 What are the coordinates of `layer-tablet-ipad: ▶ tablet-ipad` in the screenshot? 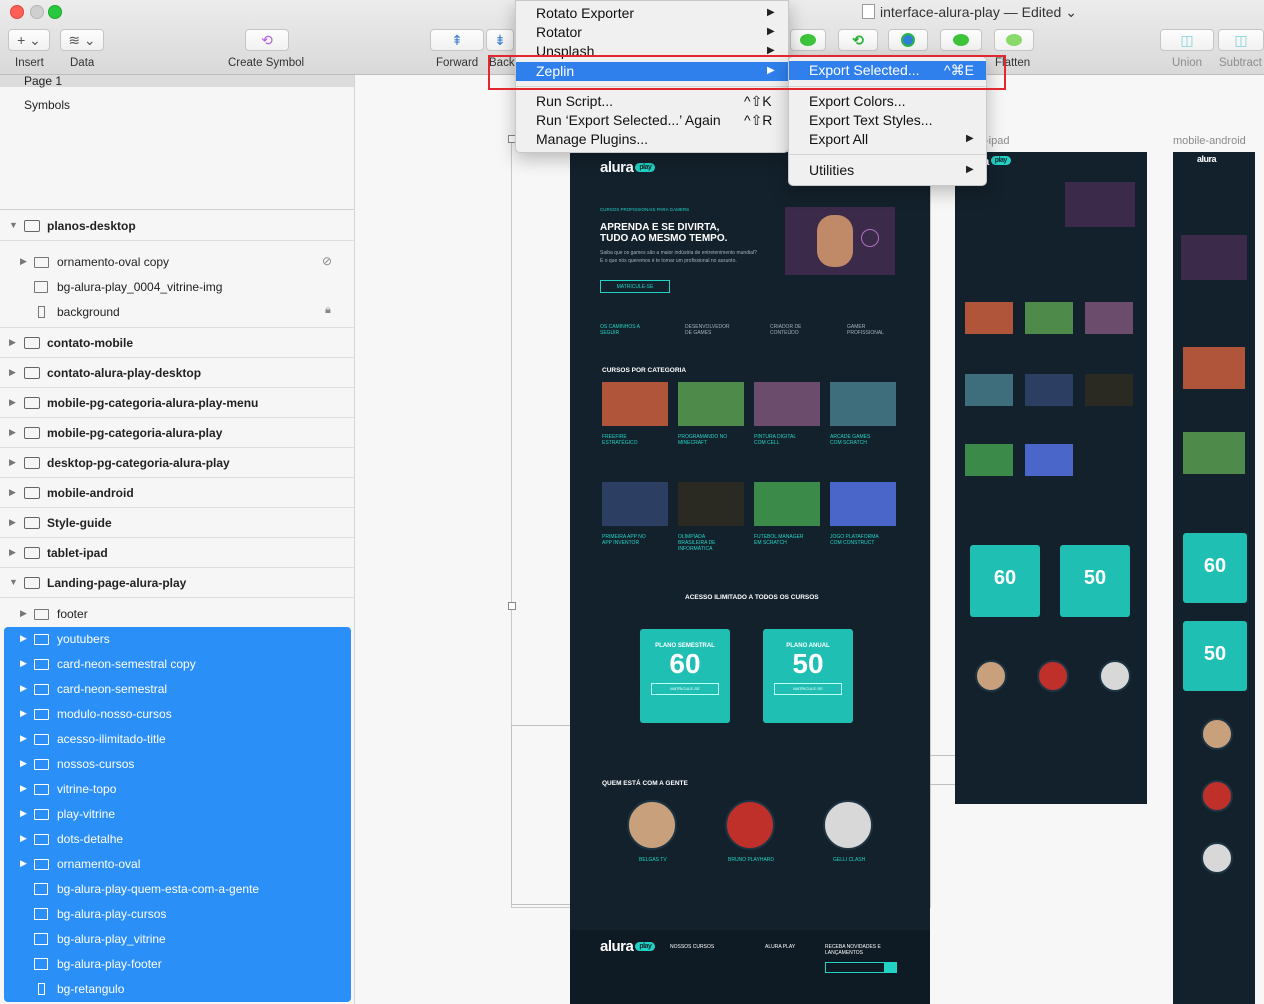 It's located at (177, 553).